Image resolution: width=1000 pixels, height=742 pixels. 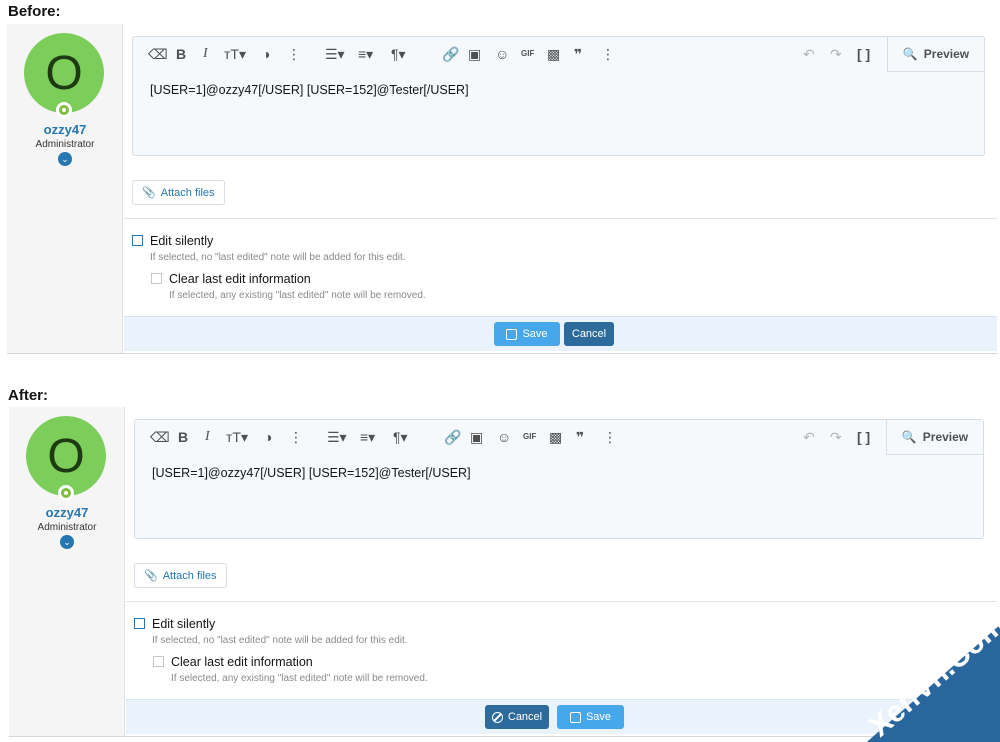 What do you see at coordinates (497, 717) in the screenshot?
I see `cancel-icon` at bounding box center [497, 717].